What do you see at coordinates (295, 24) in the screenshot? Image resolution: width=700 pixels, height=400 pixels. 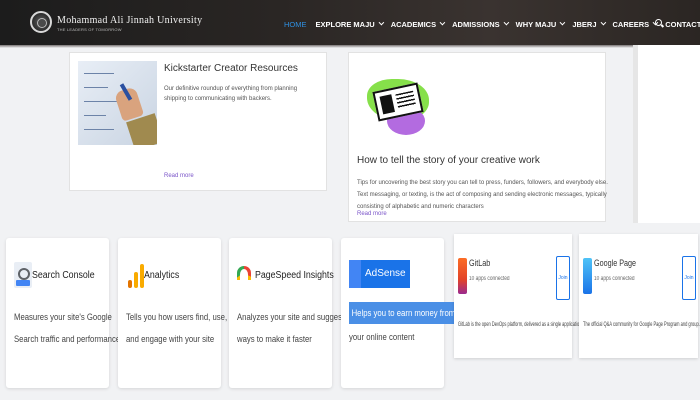 I see `menu-item-home: HOME` at bounding box center [295, 24].